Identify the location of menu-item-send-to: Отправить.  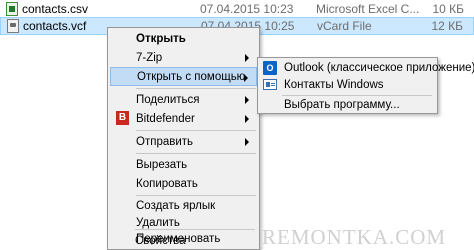
(183, 141).